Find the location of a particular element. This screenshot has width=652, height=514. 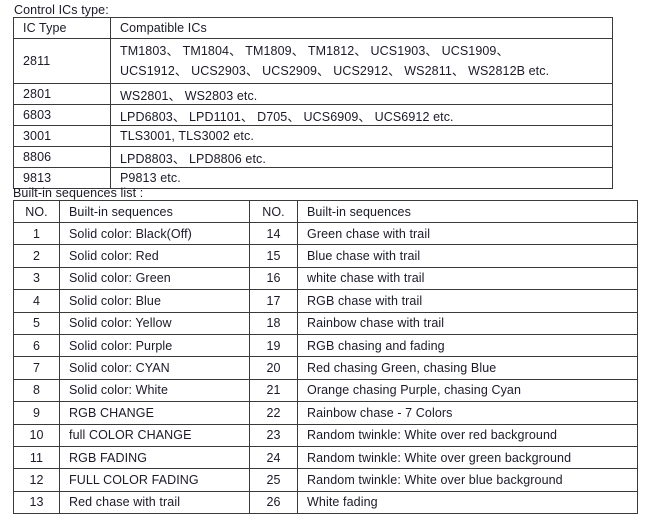

compatible-ics-value: P9813 etc. is located at coordinates (361, 178).